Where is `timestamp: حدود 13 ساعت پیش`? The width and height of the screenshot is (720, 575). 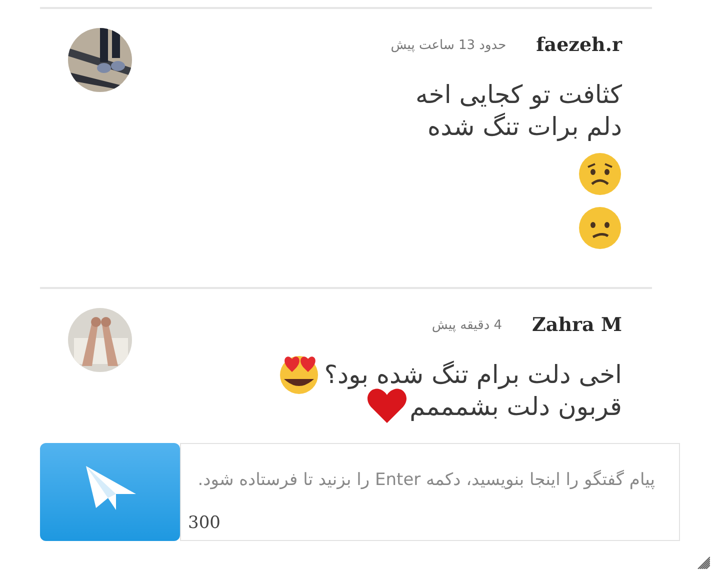 timestamp: حدود 13 ساعت پیش is located at coordinates (448, 45).